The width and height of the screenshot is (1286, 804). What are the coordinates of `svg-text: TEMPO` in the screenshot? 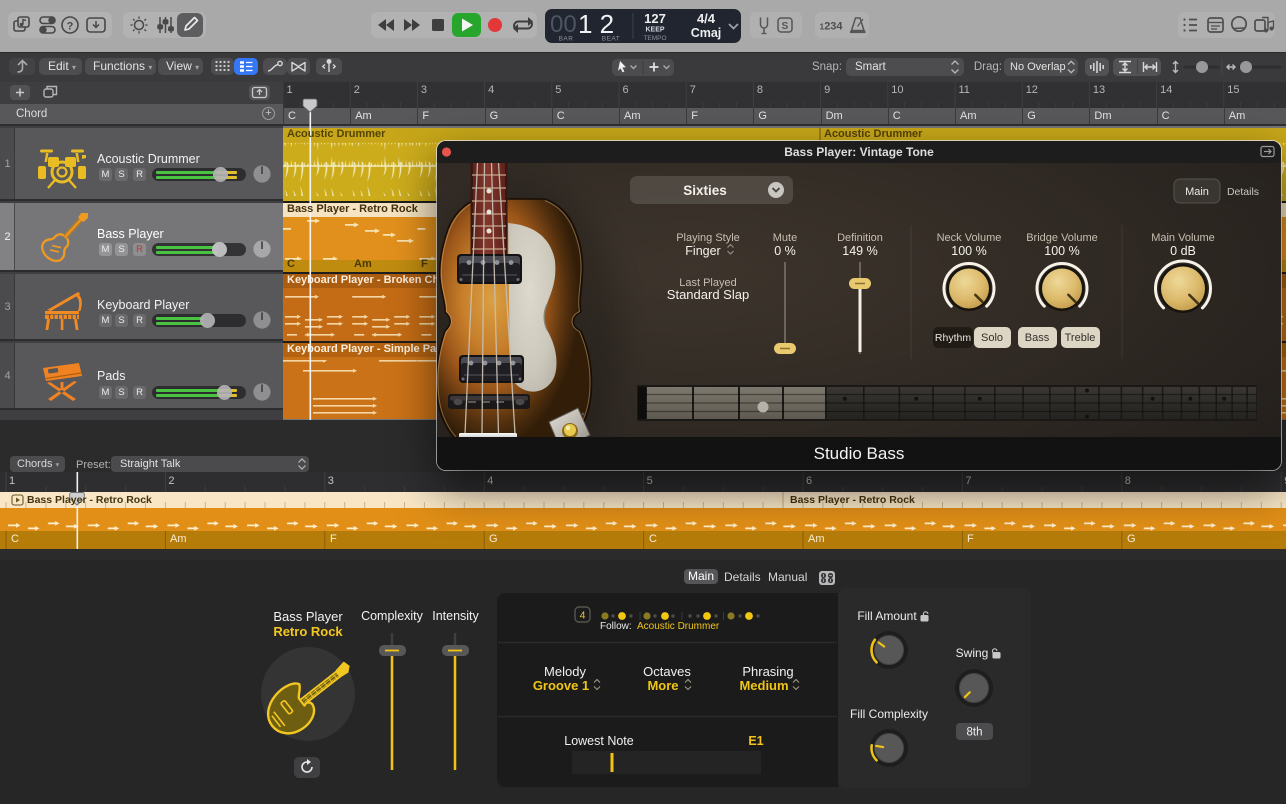 It's located at (654, 38).